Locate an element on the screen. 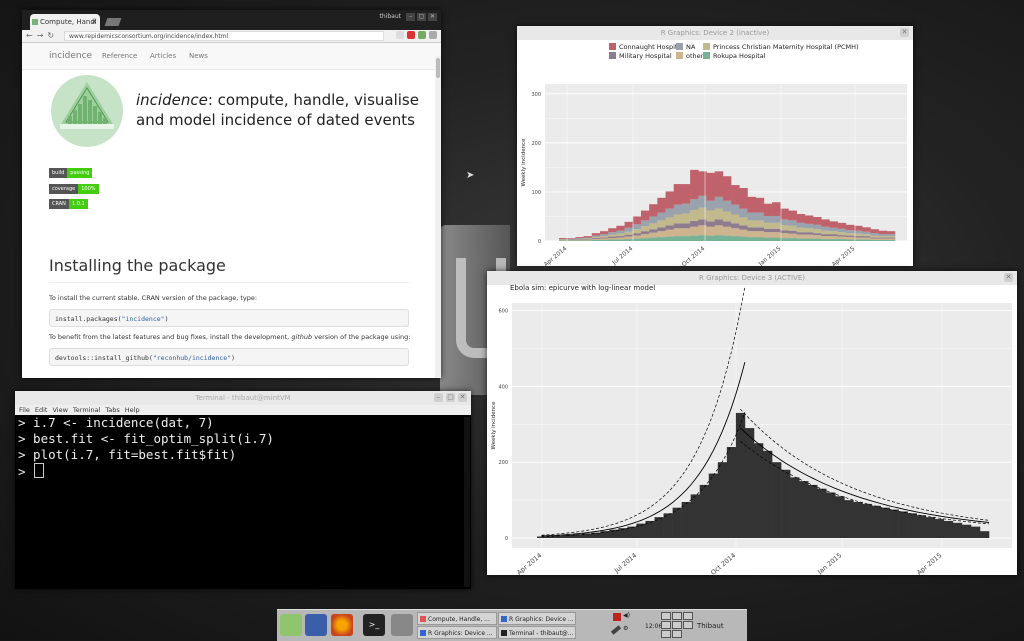  terminal-scrollbar is located at coordinates (467, 502).